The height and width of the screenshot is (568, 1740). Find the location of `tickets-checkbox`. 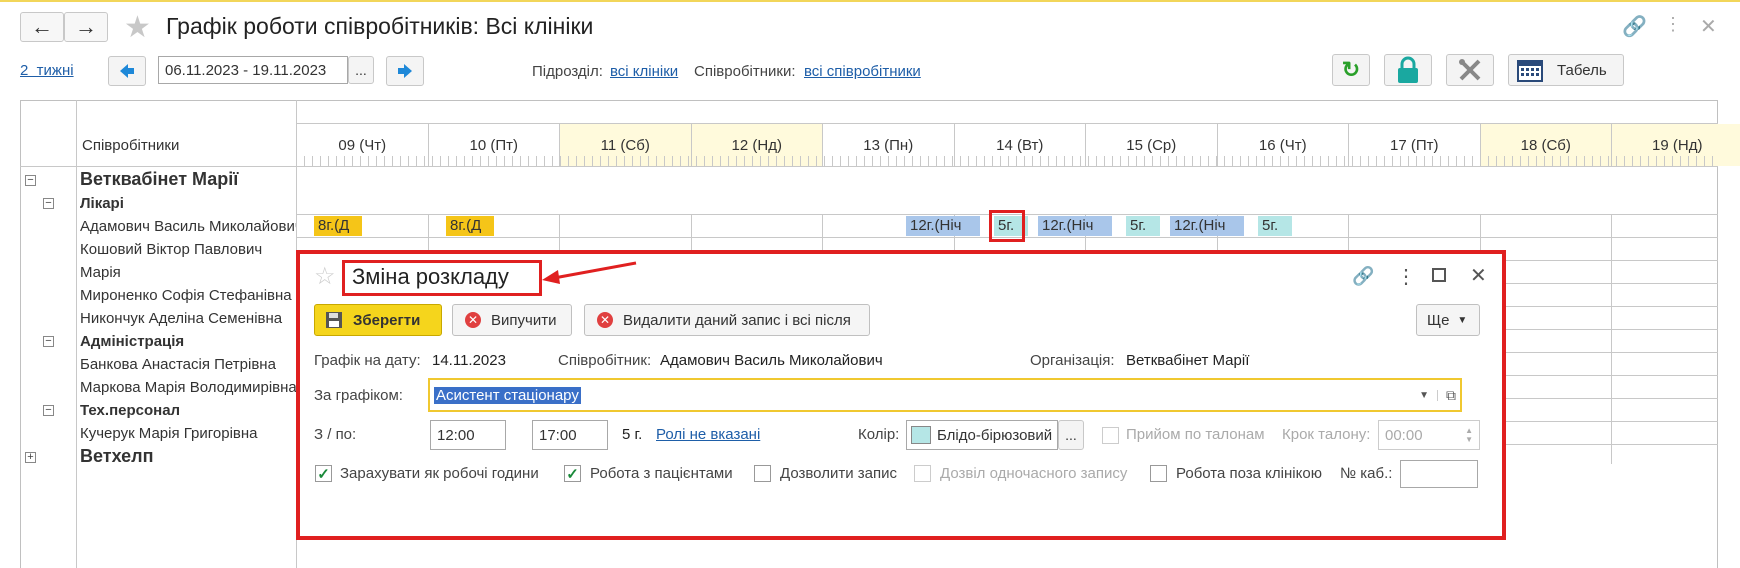

tickets-checkbox is located at coordinates (1110, 435).